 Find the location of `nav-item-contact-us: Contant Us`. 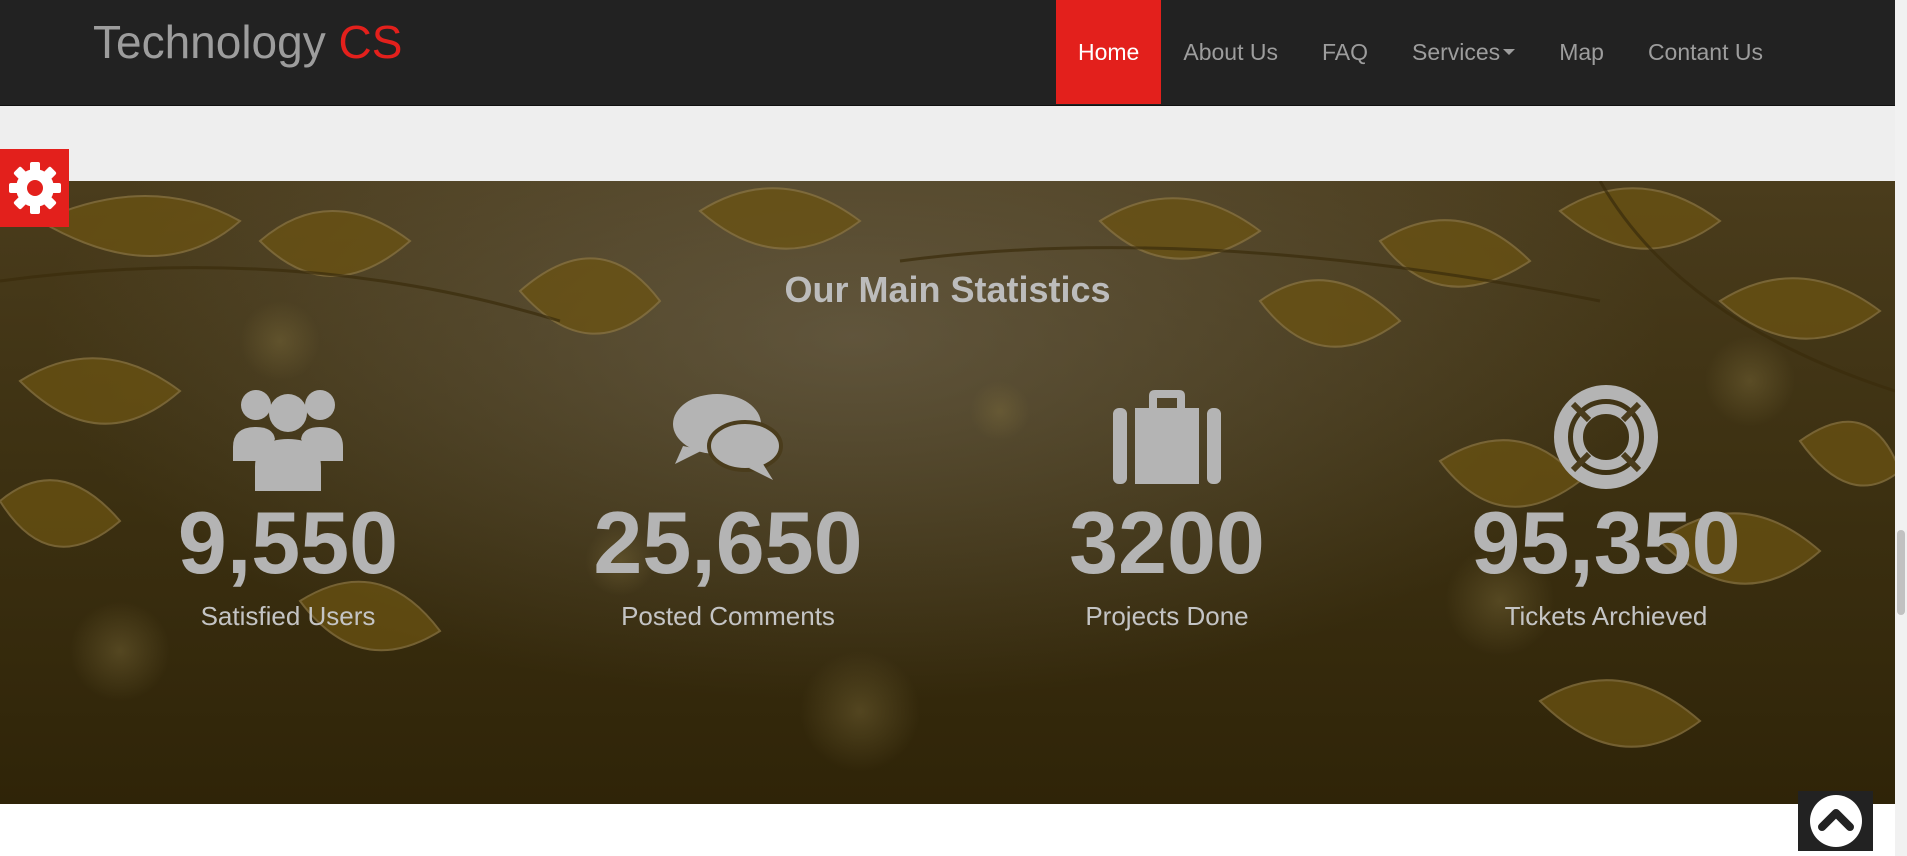

nav-item-contact-us: Contant Us is located at coordinates (1705, 52).